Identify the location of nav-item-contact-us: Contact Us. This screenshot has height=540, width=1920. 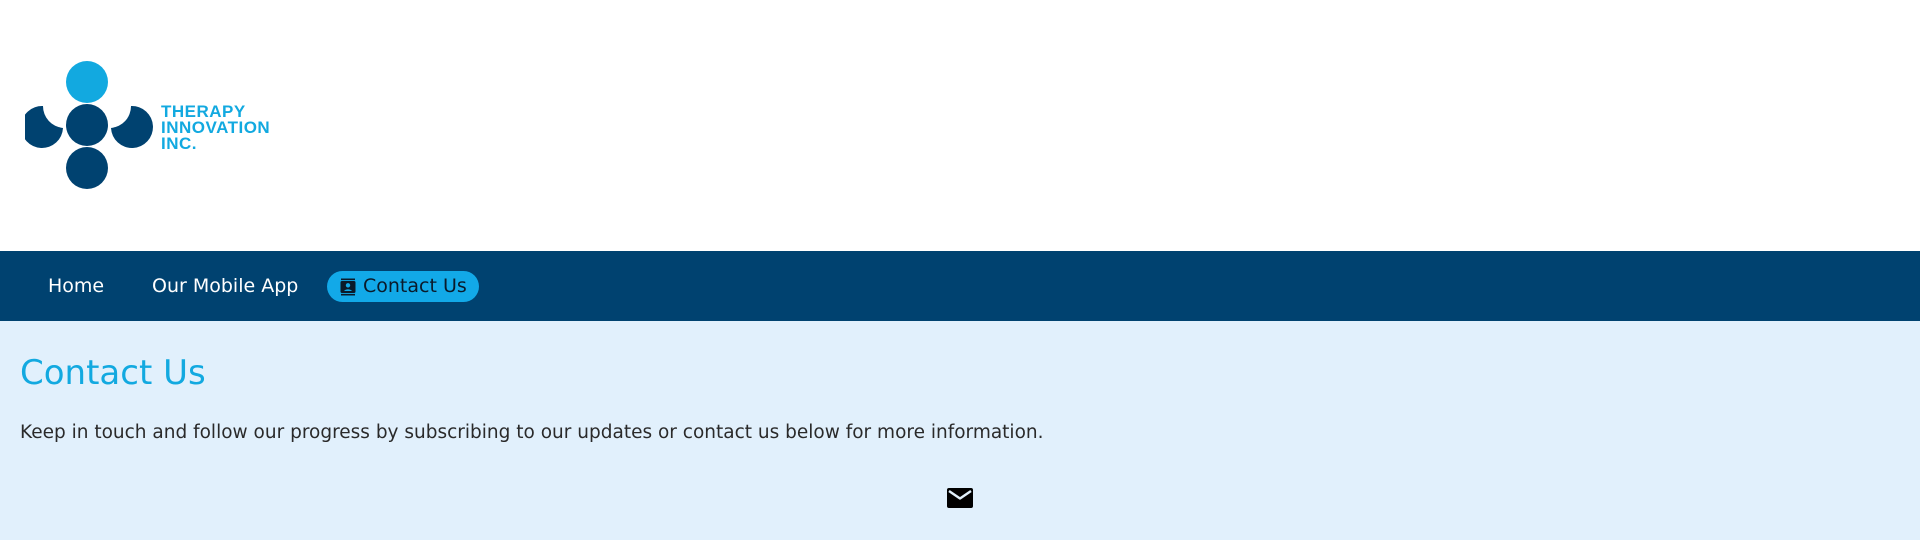
(403, 286).